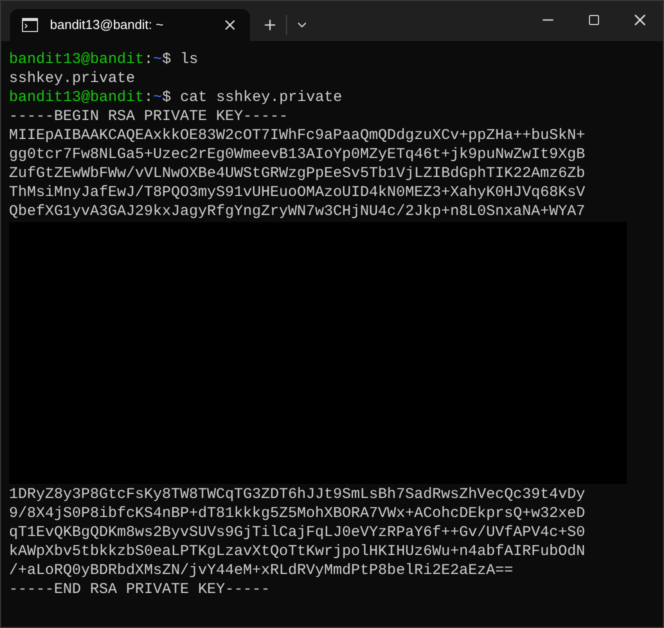  What do you see at coordinates (297, 173) in the screenshot?
I see `output-line: ZufGtZEwWbFWw/vVLNwOXBe4UWStGRWzgPpEeSv5Tb1VjLZIBdGphTIK22Amz6Zb` at bounding box center [297, 173].